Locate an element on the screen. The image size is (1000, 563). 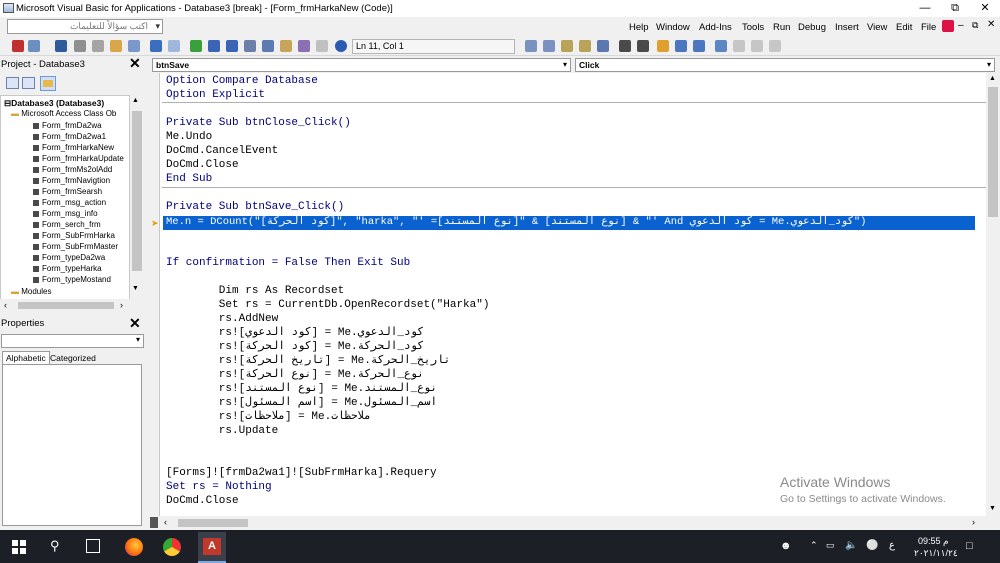
code-line: Option Compare Database is located at coordinates (242, 81).